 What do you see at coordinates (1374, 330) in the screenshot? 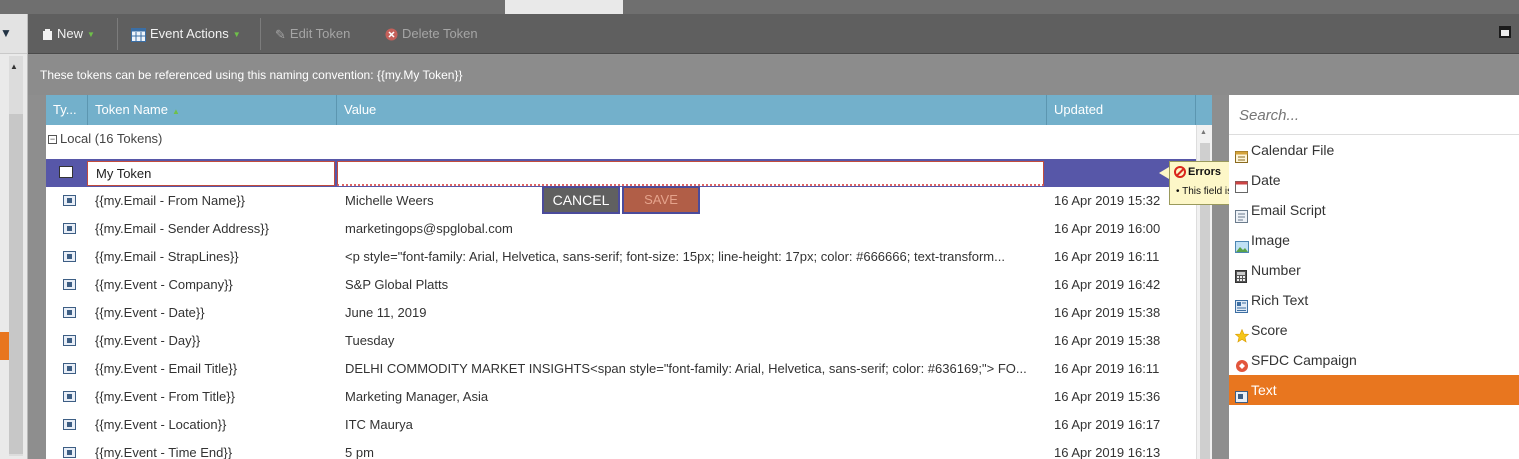
I see `token-type-item: Score` at bounding box center [1374, 330].